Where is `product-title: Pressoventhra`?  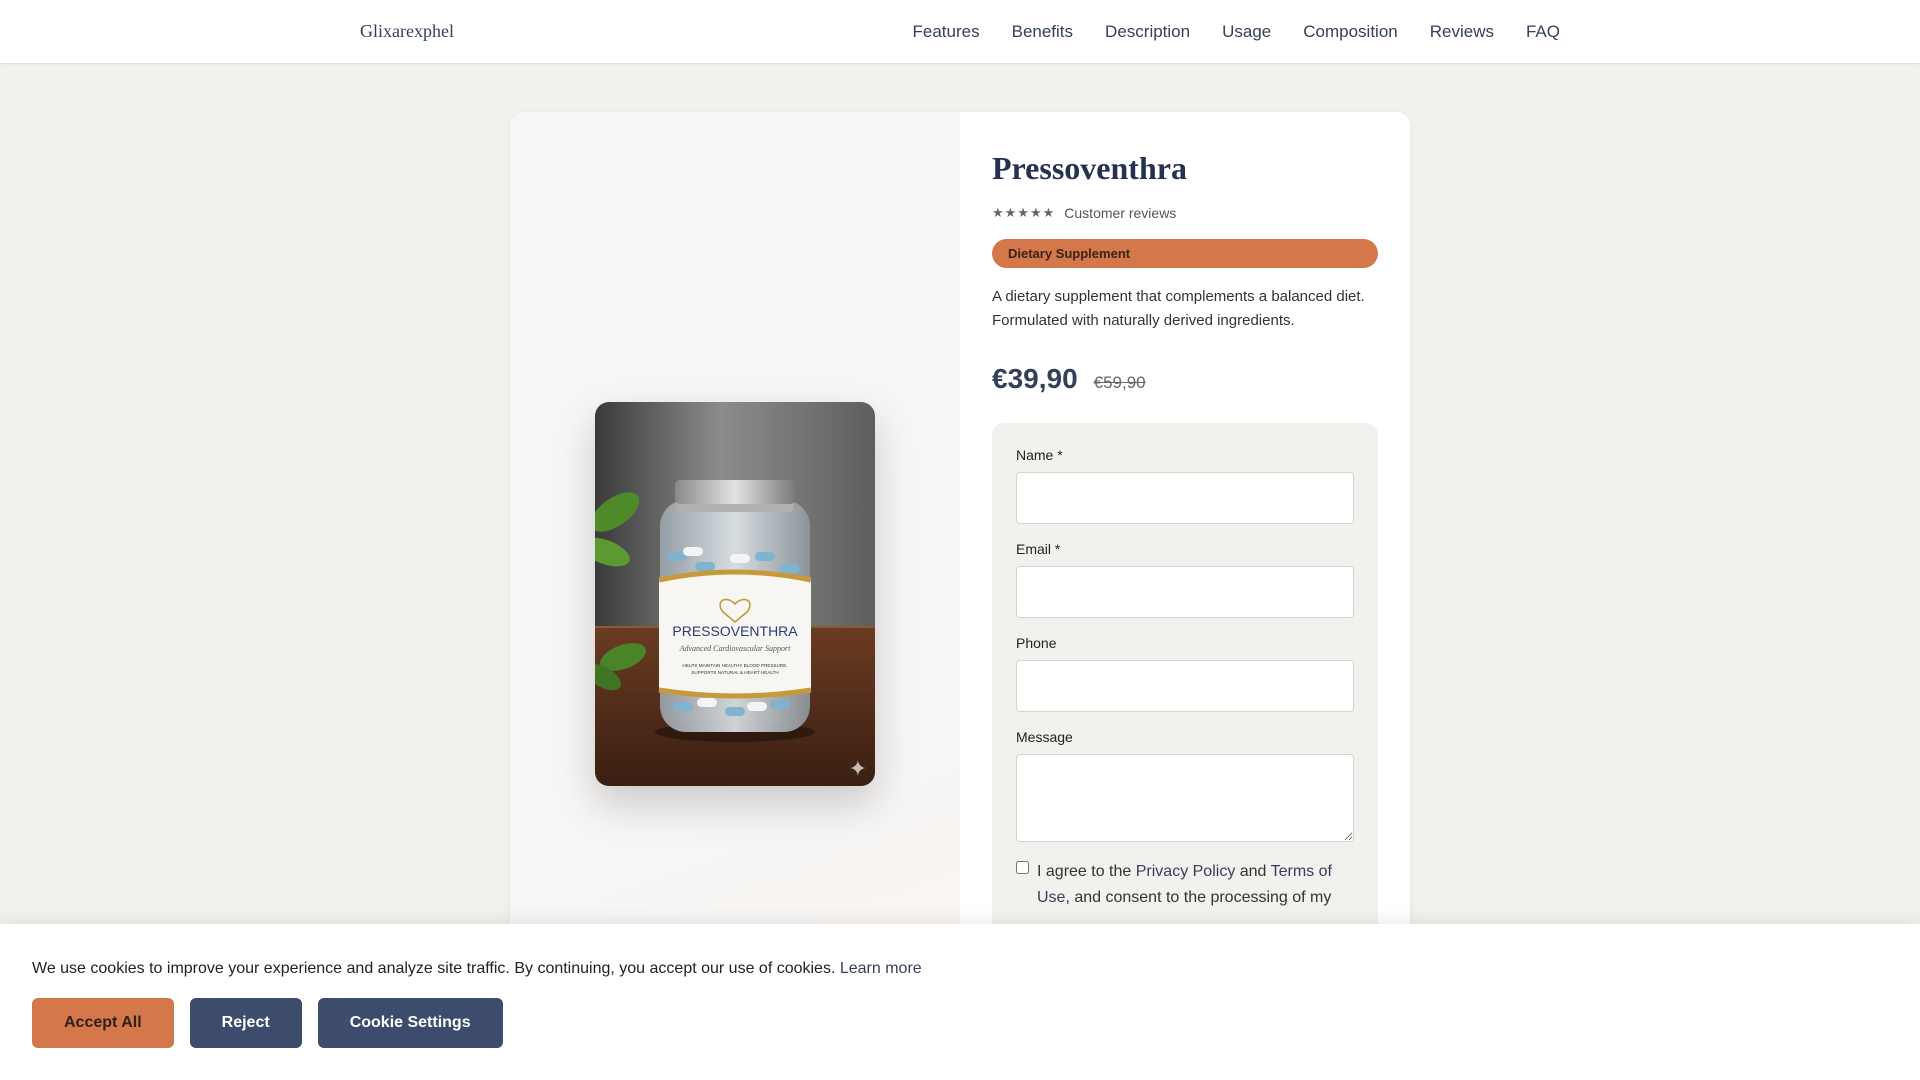
product-title: Pressoventhra is located at coordinates (1089, 168).